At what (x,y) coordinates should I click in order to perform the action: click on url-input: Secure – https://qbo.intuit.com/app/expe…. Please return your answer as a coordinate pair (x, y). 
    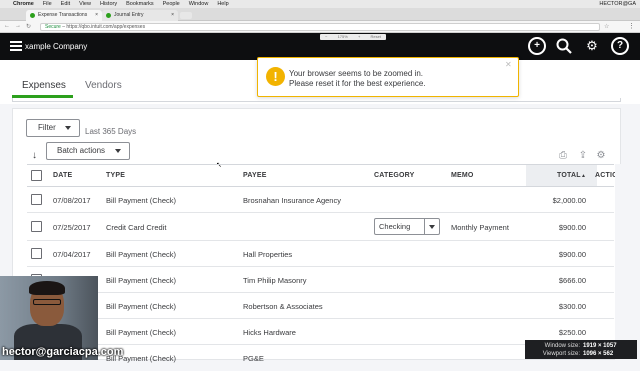
    Looking at the image, I should click on (320, 27).